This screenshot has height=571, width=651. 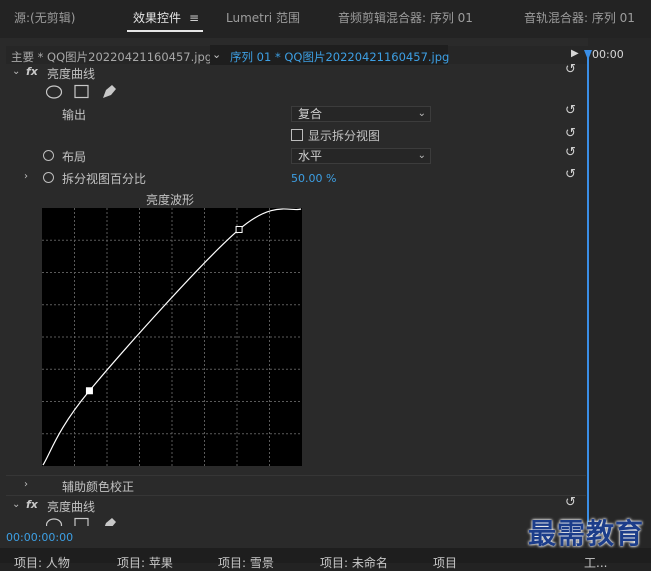 I want to click on play-triangle-icon: ▶, so click(x=575, y=53).